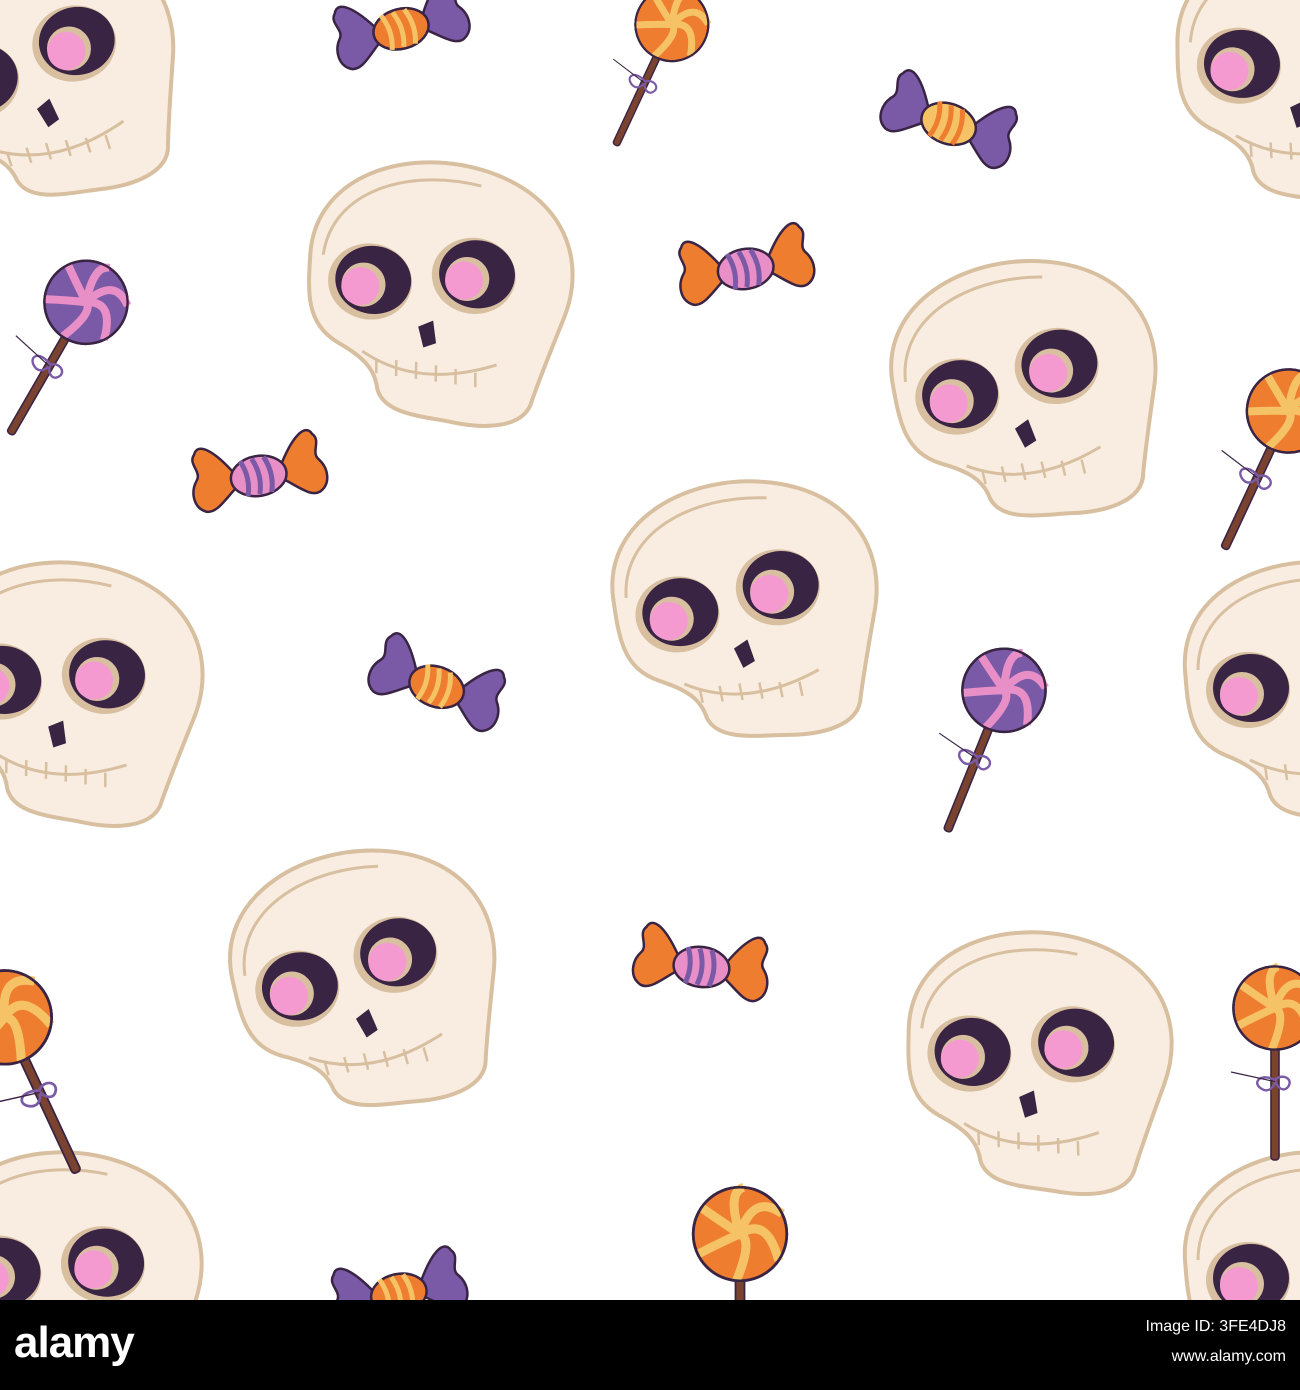 The height and width of the screenshot is (1390, 1300). What do you see at coordinates (1216, 1326) in the screenshot?
I see `image-id-label: Image ID: 3FE4DJ8` at bounding box center [1216, 1326].